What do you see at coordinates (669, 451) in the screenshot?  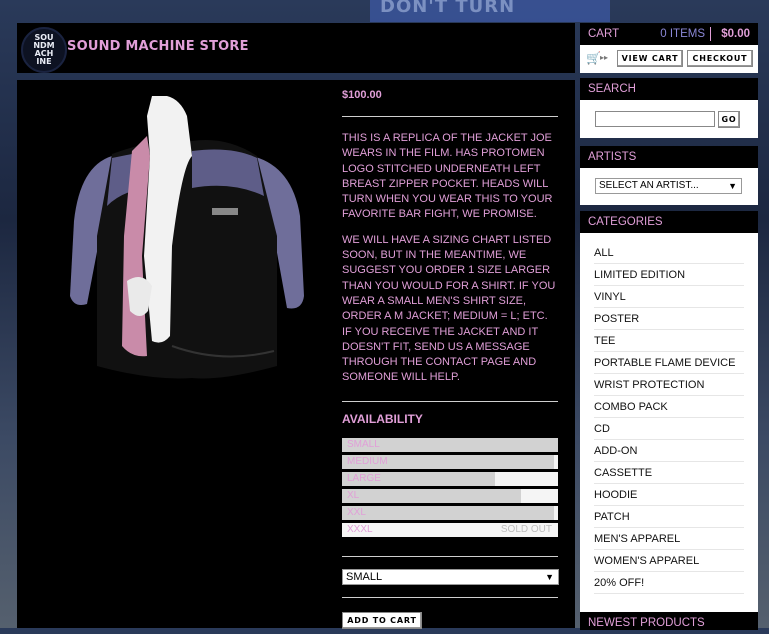 I see `category-item: ADD-ON` at bounding box center [669, 451].